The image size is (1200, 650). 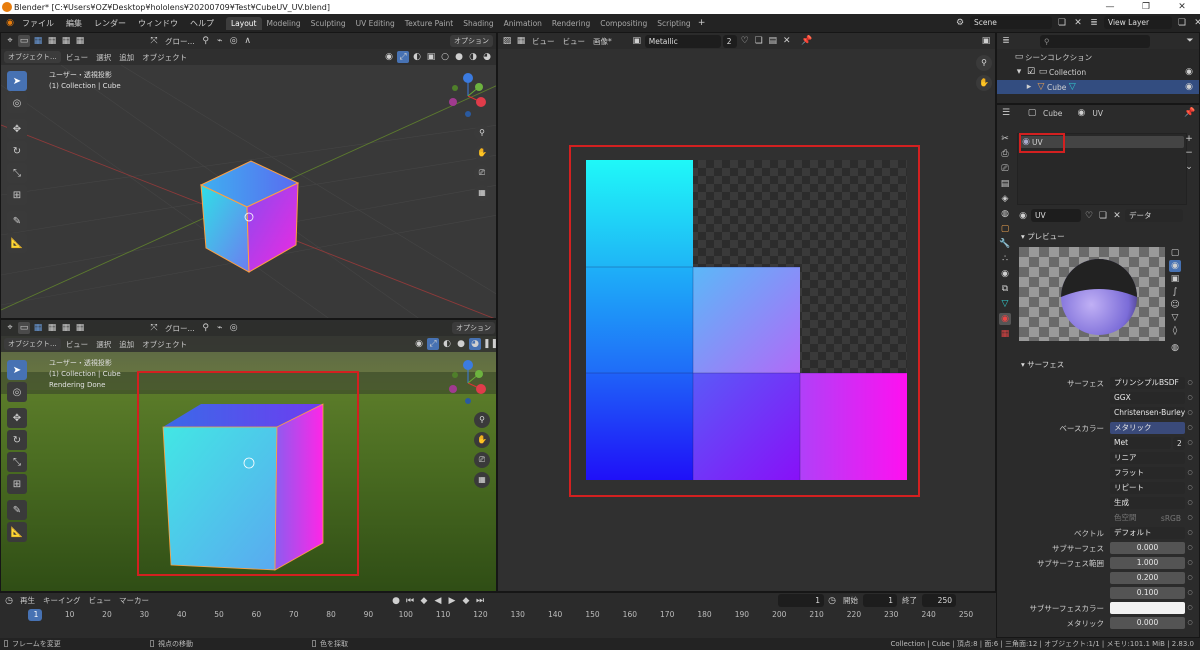 I want to click on fake-user-icon: ♡, so click(x=1089, y=216).